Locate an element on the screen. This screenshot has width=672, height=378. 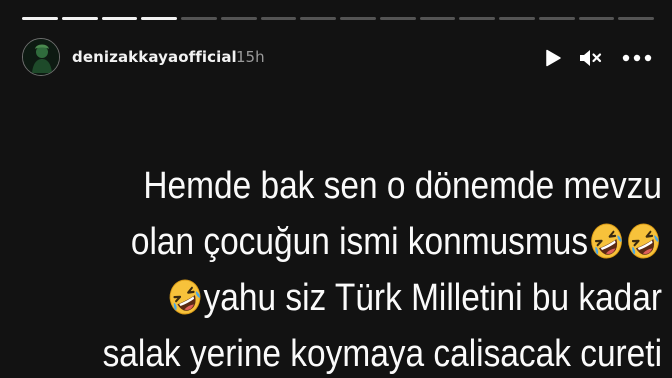
speaker-muted-icon is located at coordinates (591, 58).